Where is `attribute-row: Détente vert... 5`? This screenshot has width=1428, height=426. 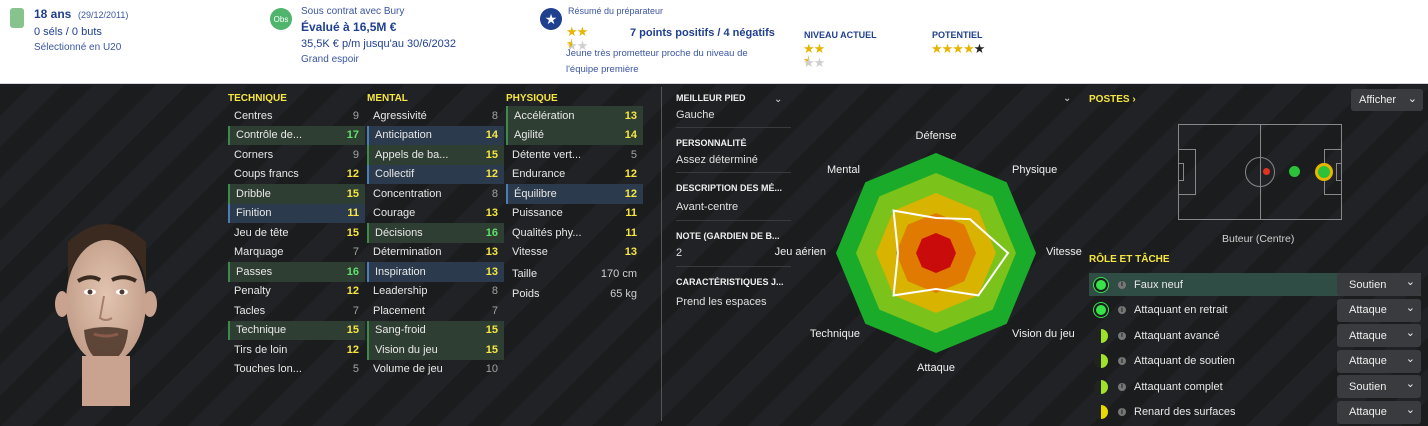
attribute-row: Détente vert... 5 is located at coordinates (574, 155).